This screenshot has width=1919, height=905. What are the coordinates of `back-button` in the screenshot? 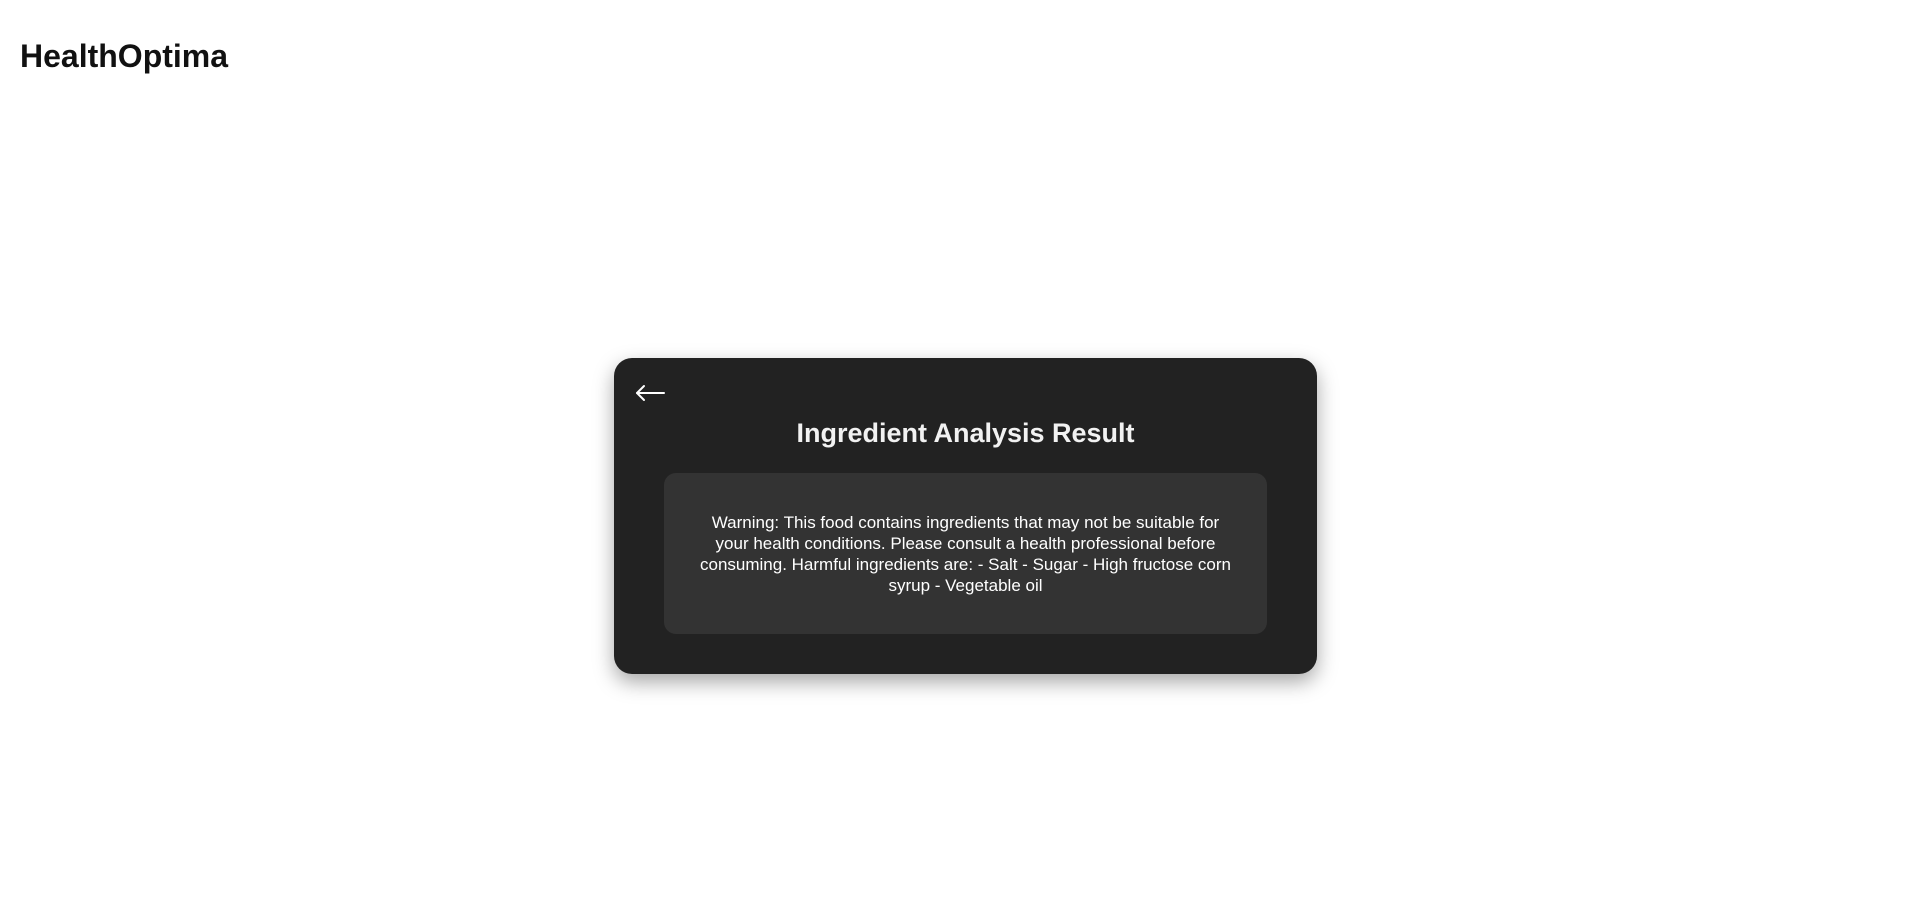 It's located at (650, 394).